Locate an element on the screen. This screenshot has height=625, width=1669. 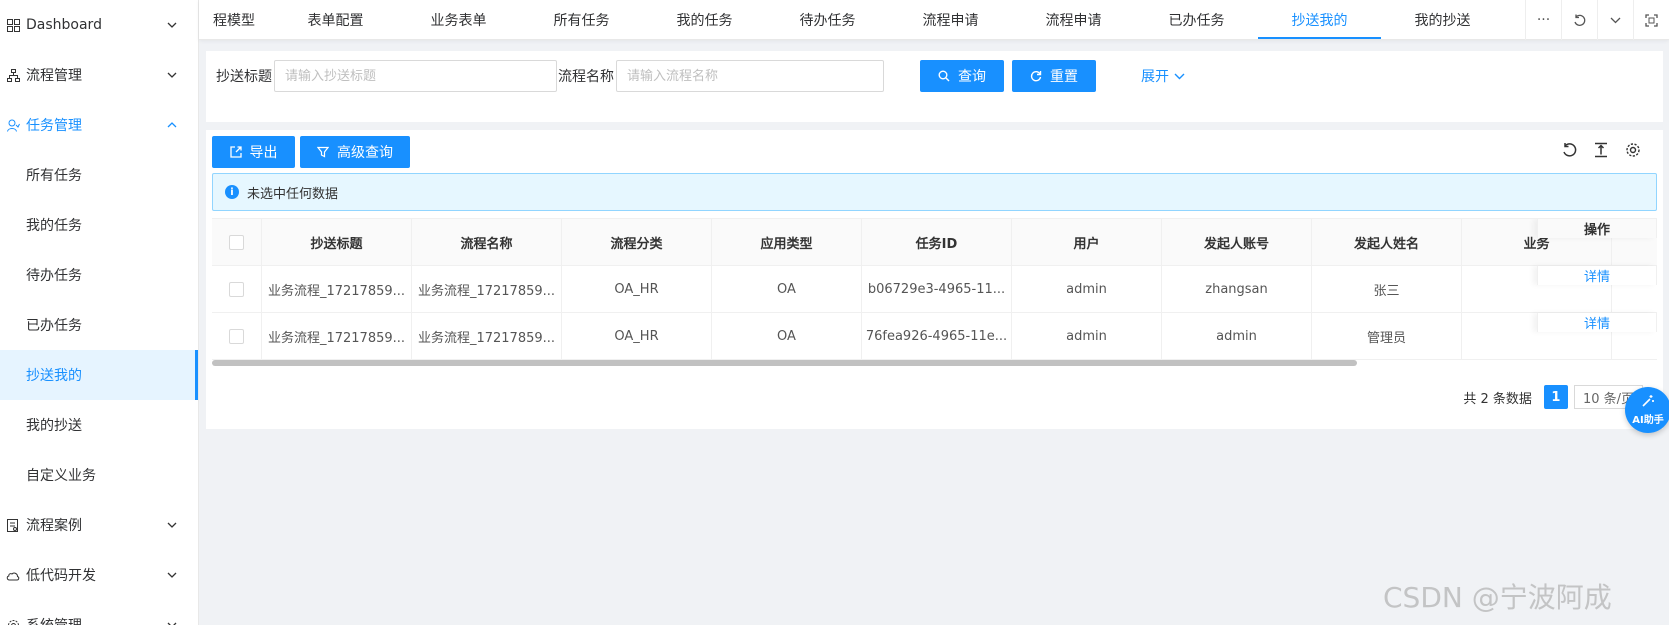
sidebar-item-my-cc: 我的抄送 is located at coordinates (99, 425).